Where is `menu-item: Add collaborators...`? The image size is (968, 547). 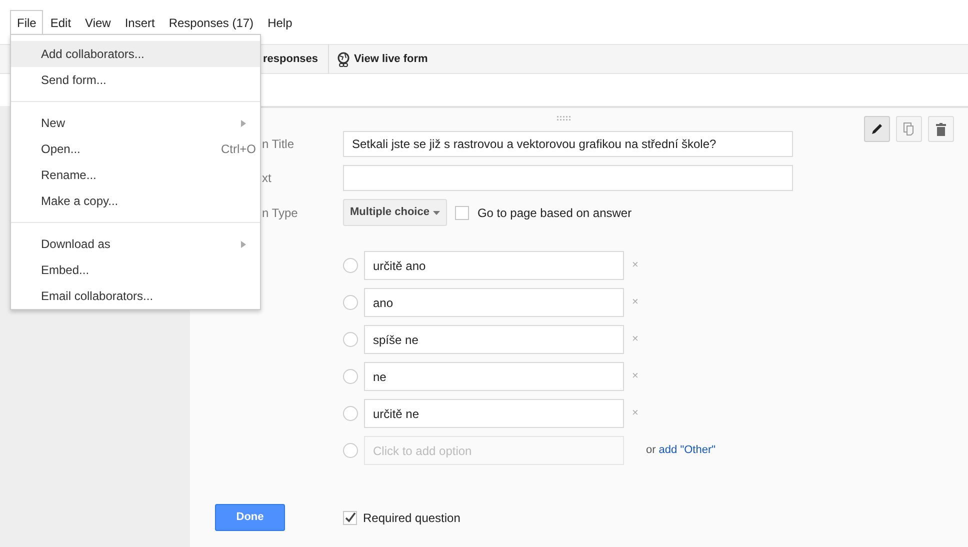
menu-item: Add collaborators... is located at coordinates (135, 54).